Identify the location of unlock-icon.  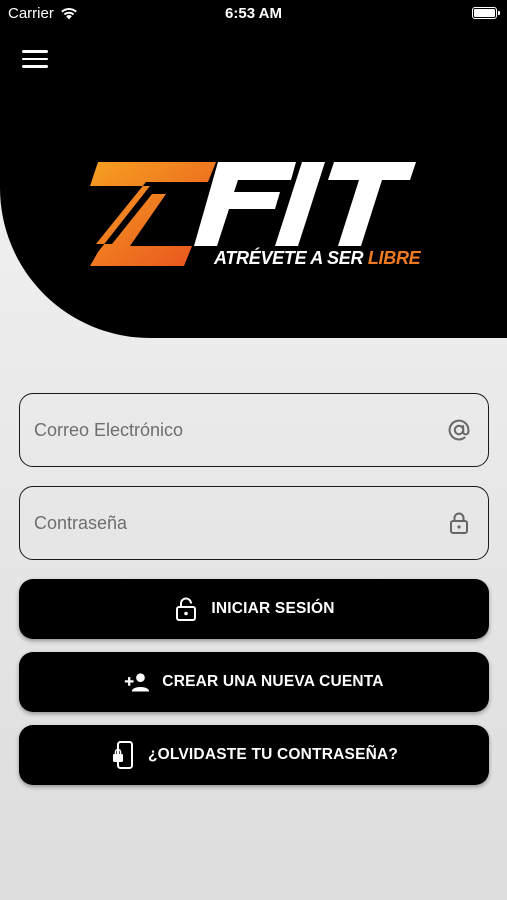
(186, 609).